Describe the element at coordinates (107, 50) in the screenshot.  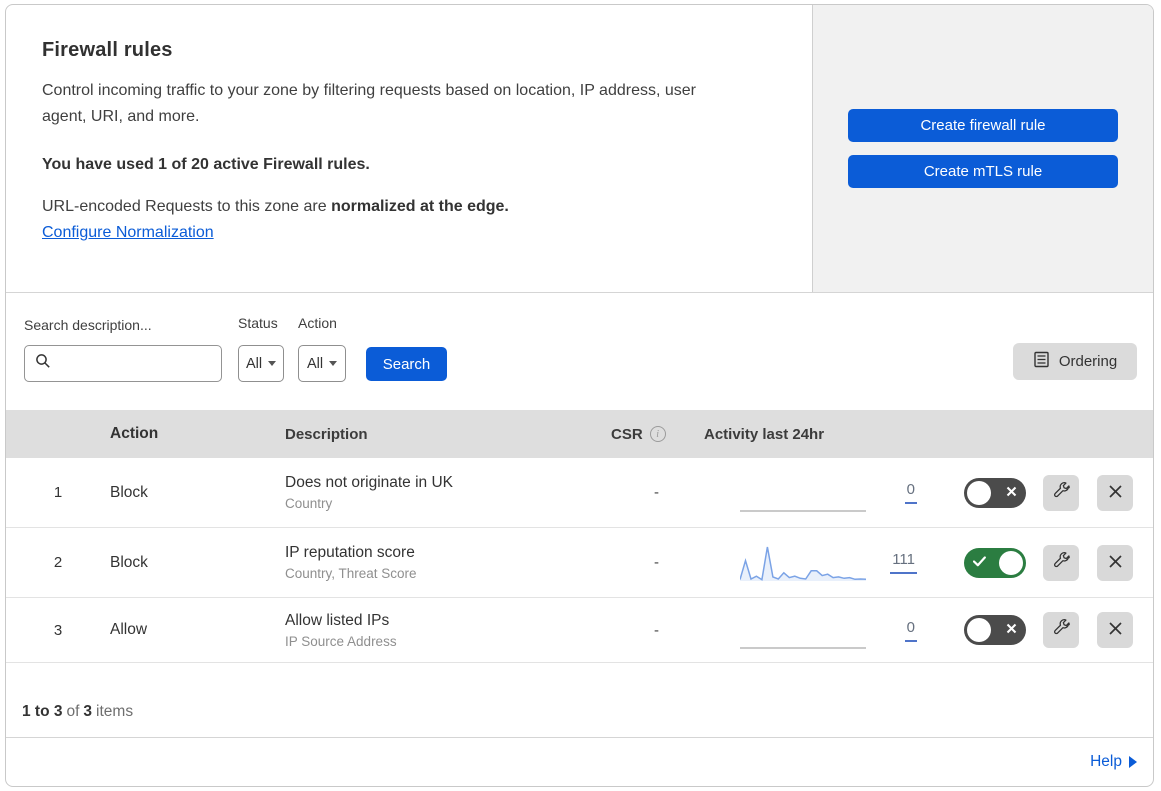
I see `page-title: Firewall rules` at that location.